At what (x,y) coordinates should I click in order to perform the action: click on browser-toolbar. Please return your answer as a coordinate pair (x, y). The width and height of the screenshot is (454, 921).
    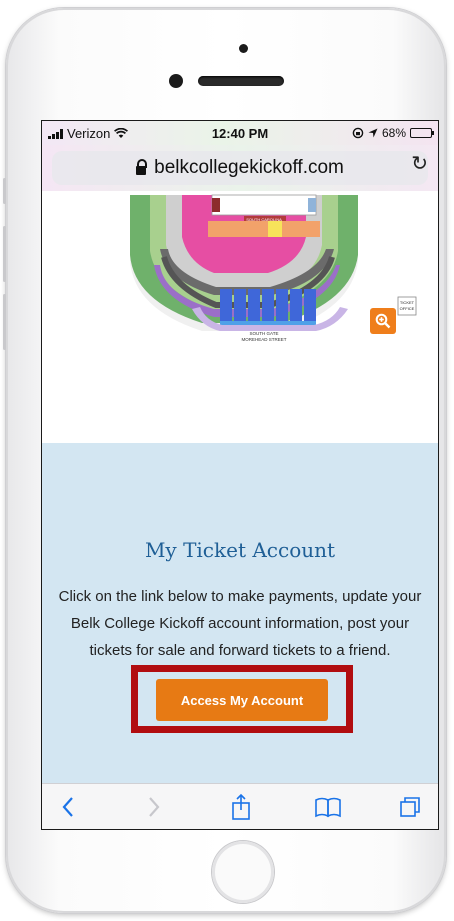
    Looking at the image, I should click on (240, 806).